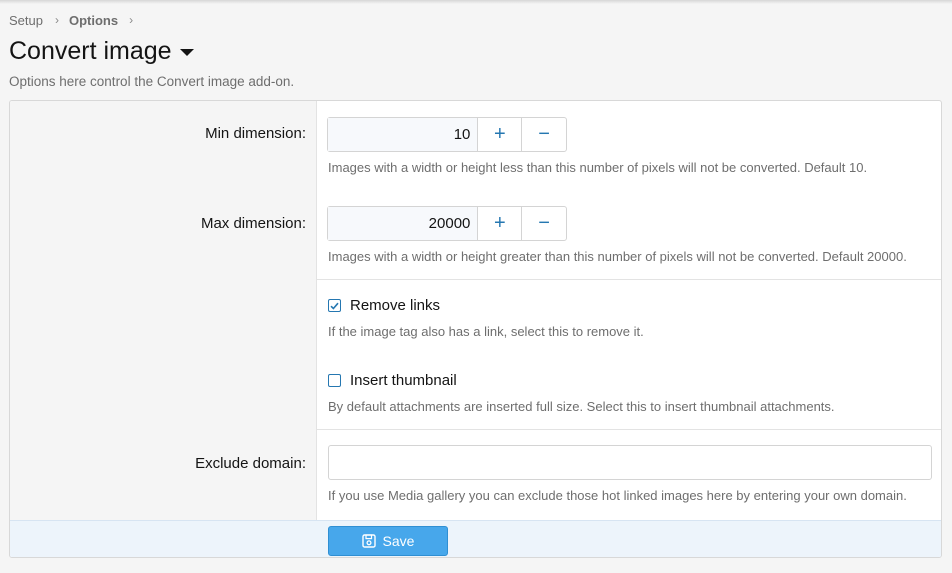  What do you see at coordinates (26, 20) in the screenshot?
I see `breadcrumb-setup: Setup` at bounding box center [26, 20].